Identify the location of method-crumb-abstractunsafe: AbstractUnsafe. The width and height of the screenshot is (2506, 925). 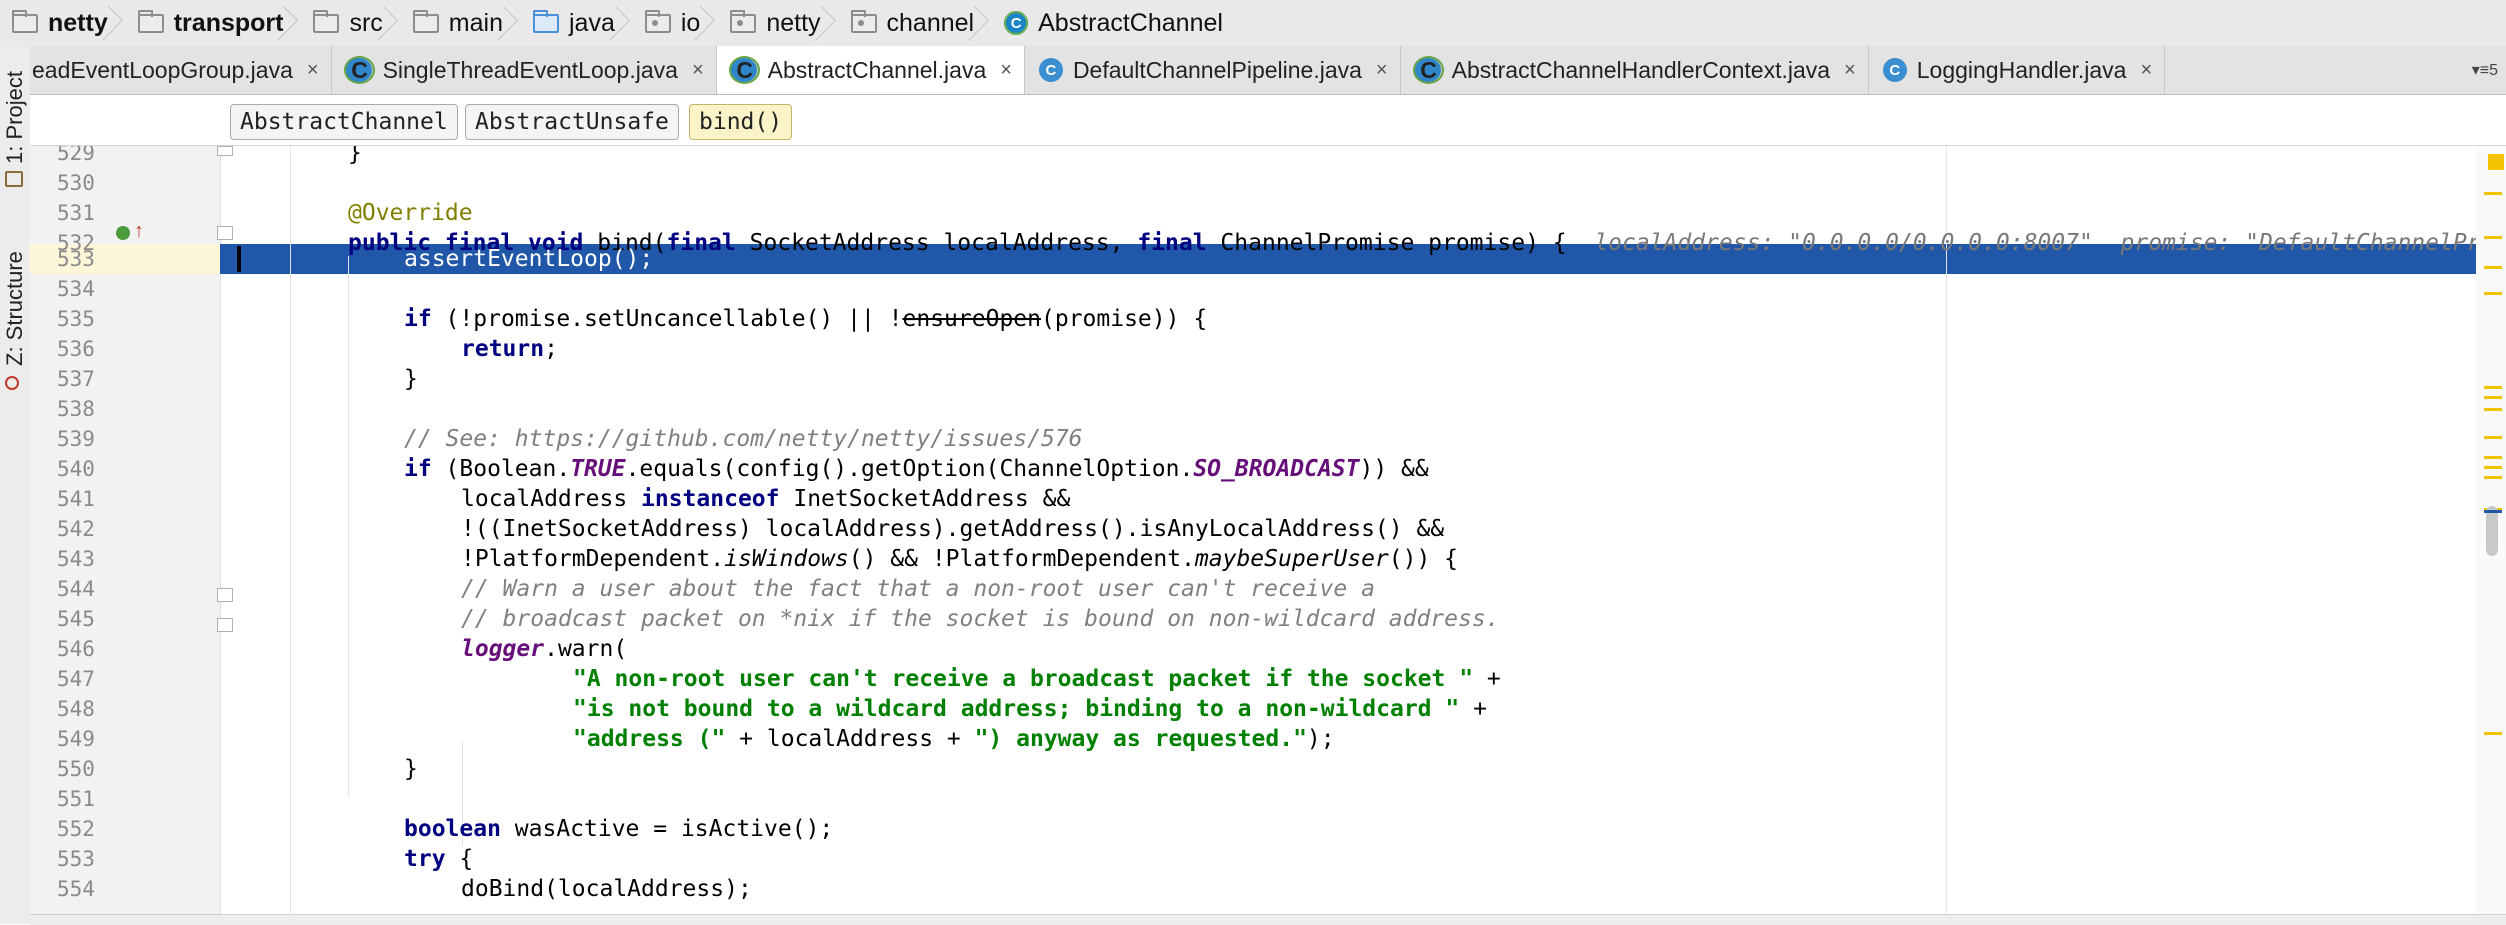
(572, 122).